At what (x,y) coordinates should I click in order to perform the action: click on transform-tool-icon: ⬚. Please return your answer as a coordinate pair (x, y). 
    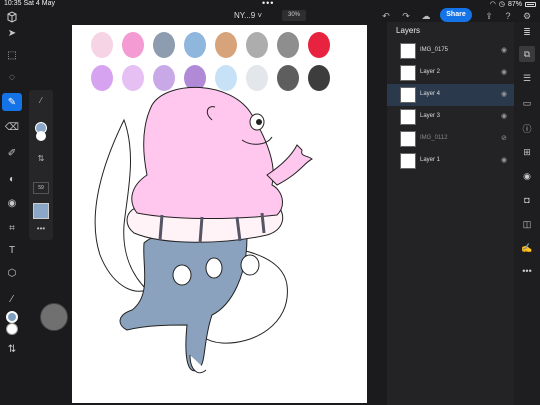
    Looking at the image, I should click on (12, 55).